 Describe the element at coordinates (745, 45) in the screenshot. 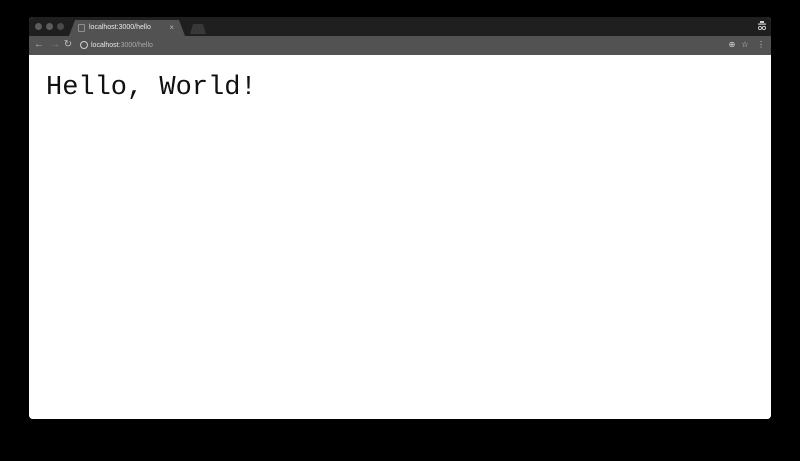

I see `bookmark-star-icon: ☆` at that location.